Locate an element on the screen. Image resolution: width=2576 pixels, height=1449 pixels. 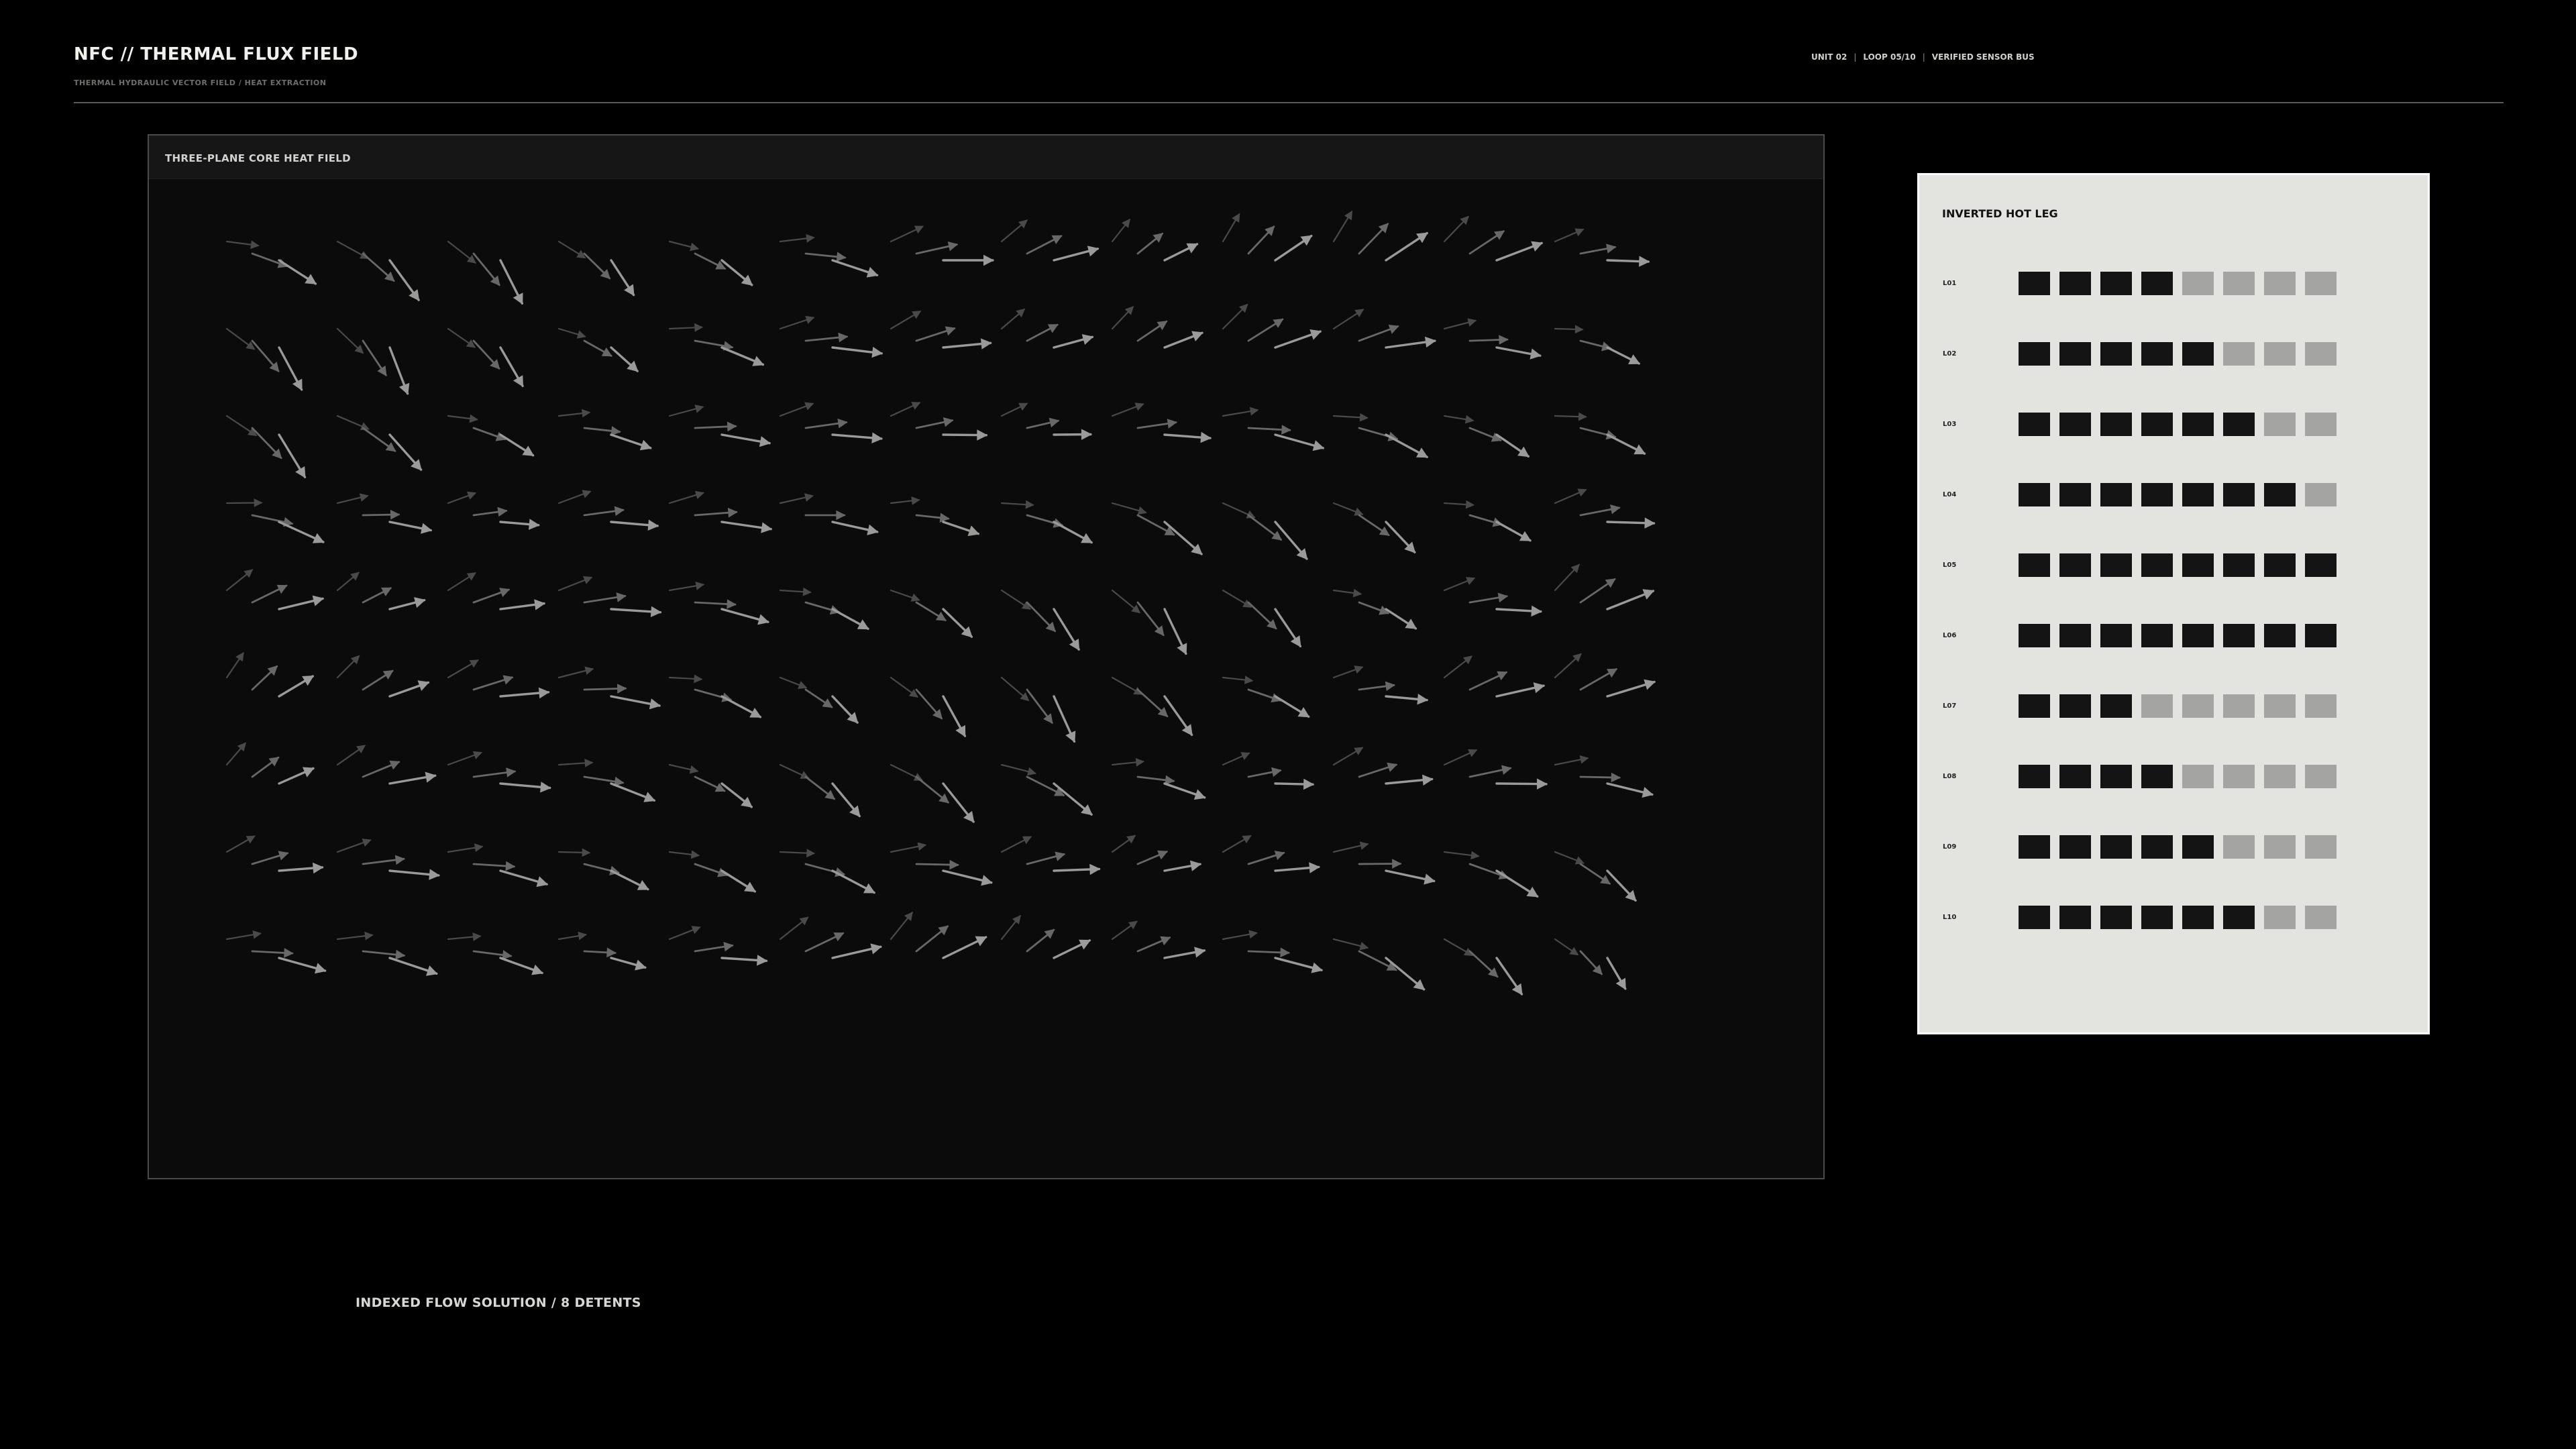
legend-row: L08 is located at coordinates (2173, 777).